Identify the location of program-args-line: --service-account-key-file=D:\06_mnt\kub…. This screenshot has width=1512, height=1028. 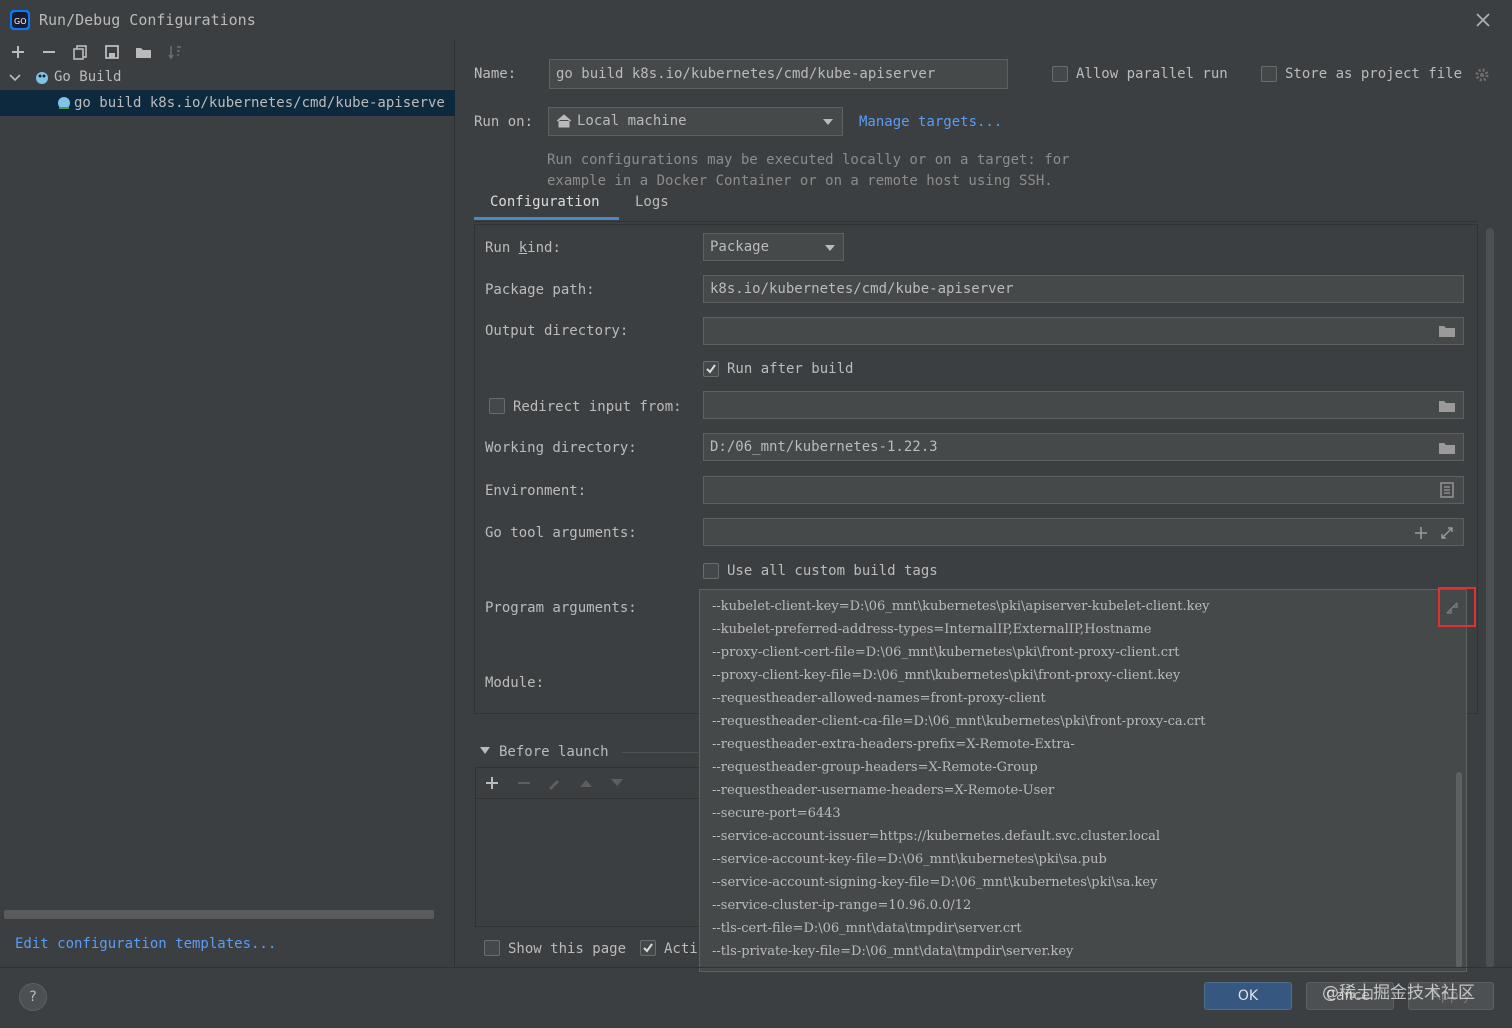
(909, 859).